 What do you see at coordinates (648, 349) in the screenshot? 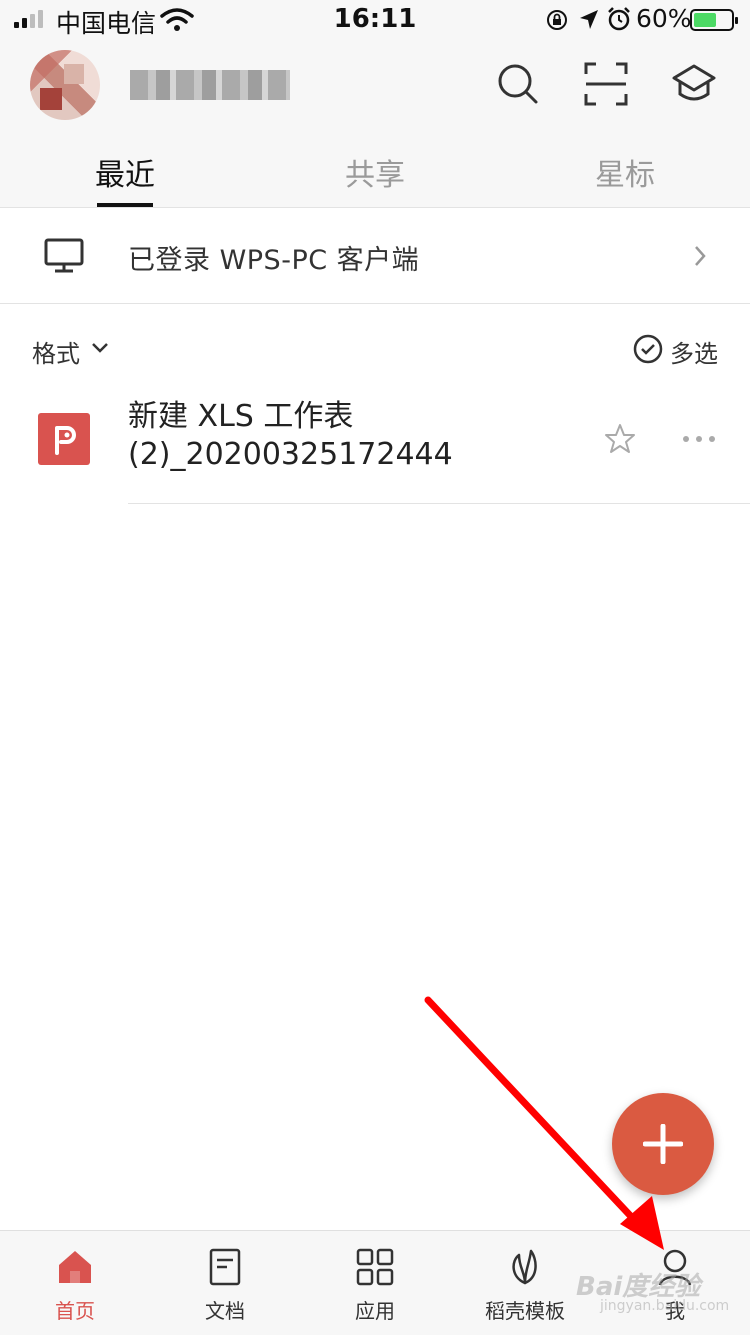
I see `check-circle-icon` at bounding box center [648, 349].